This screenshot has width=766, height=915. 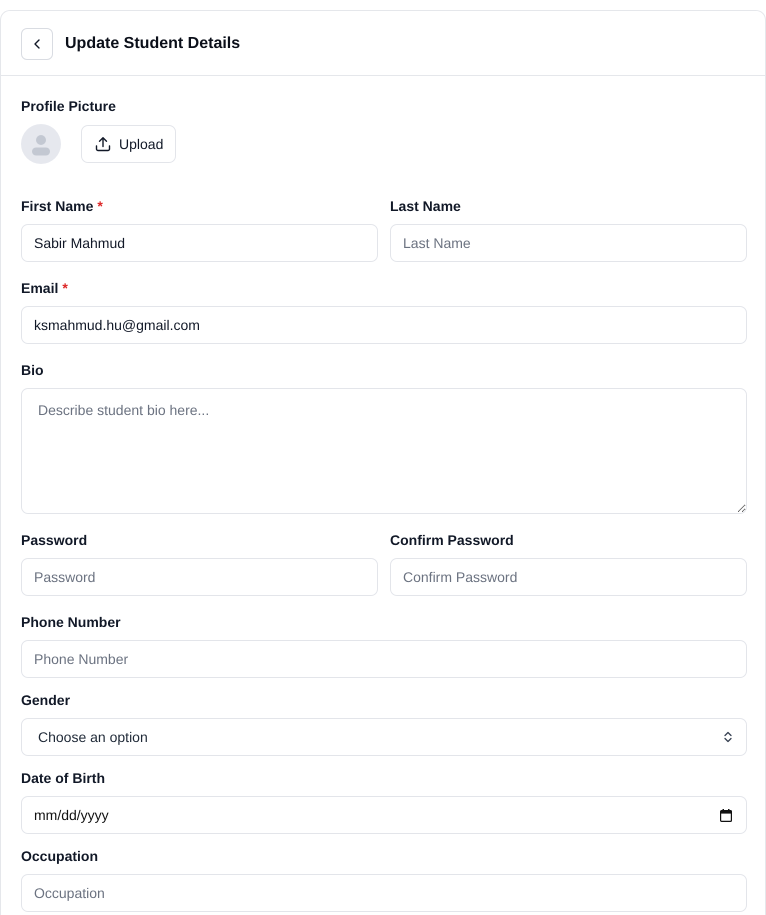 What do you see at coordinates (63, 778) in the screenshot?
I see `field-label: Date of Birth` at bounding box center [63, 778].